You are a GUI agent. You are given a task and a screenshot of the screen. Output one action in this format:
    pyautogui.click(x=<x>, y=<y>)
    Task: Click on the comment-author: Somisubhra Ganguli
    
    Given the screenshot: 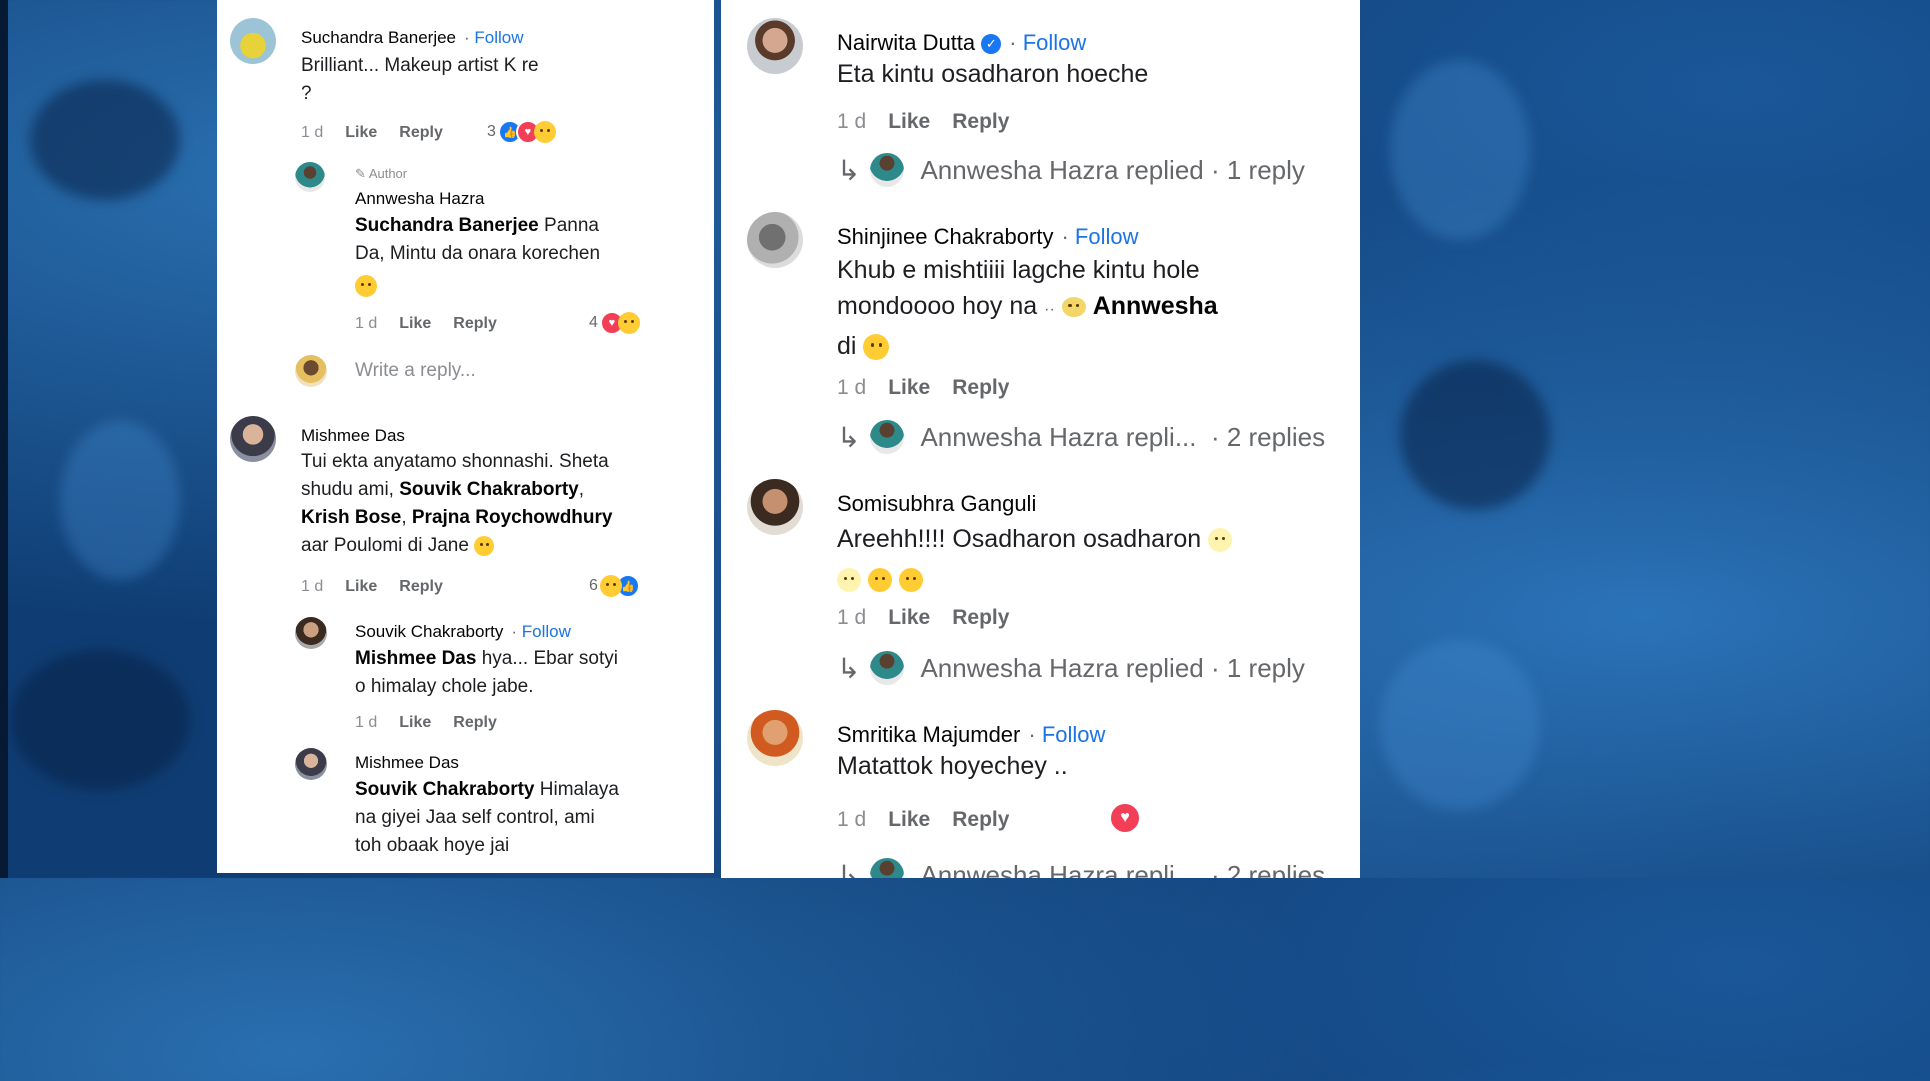 What is the action you would take?
    pyautogui.click(x=936, y=504)
    